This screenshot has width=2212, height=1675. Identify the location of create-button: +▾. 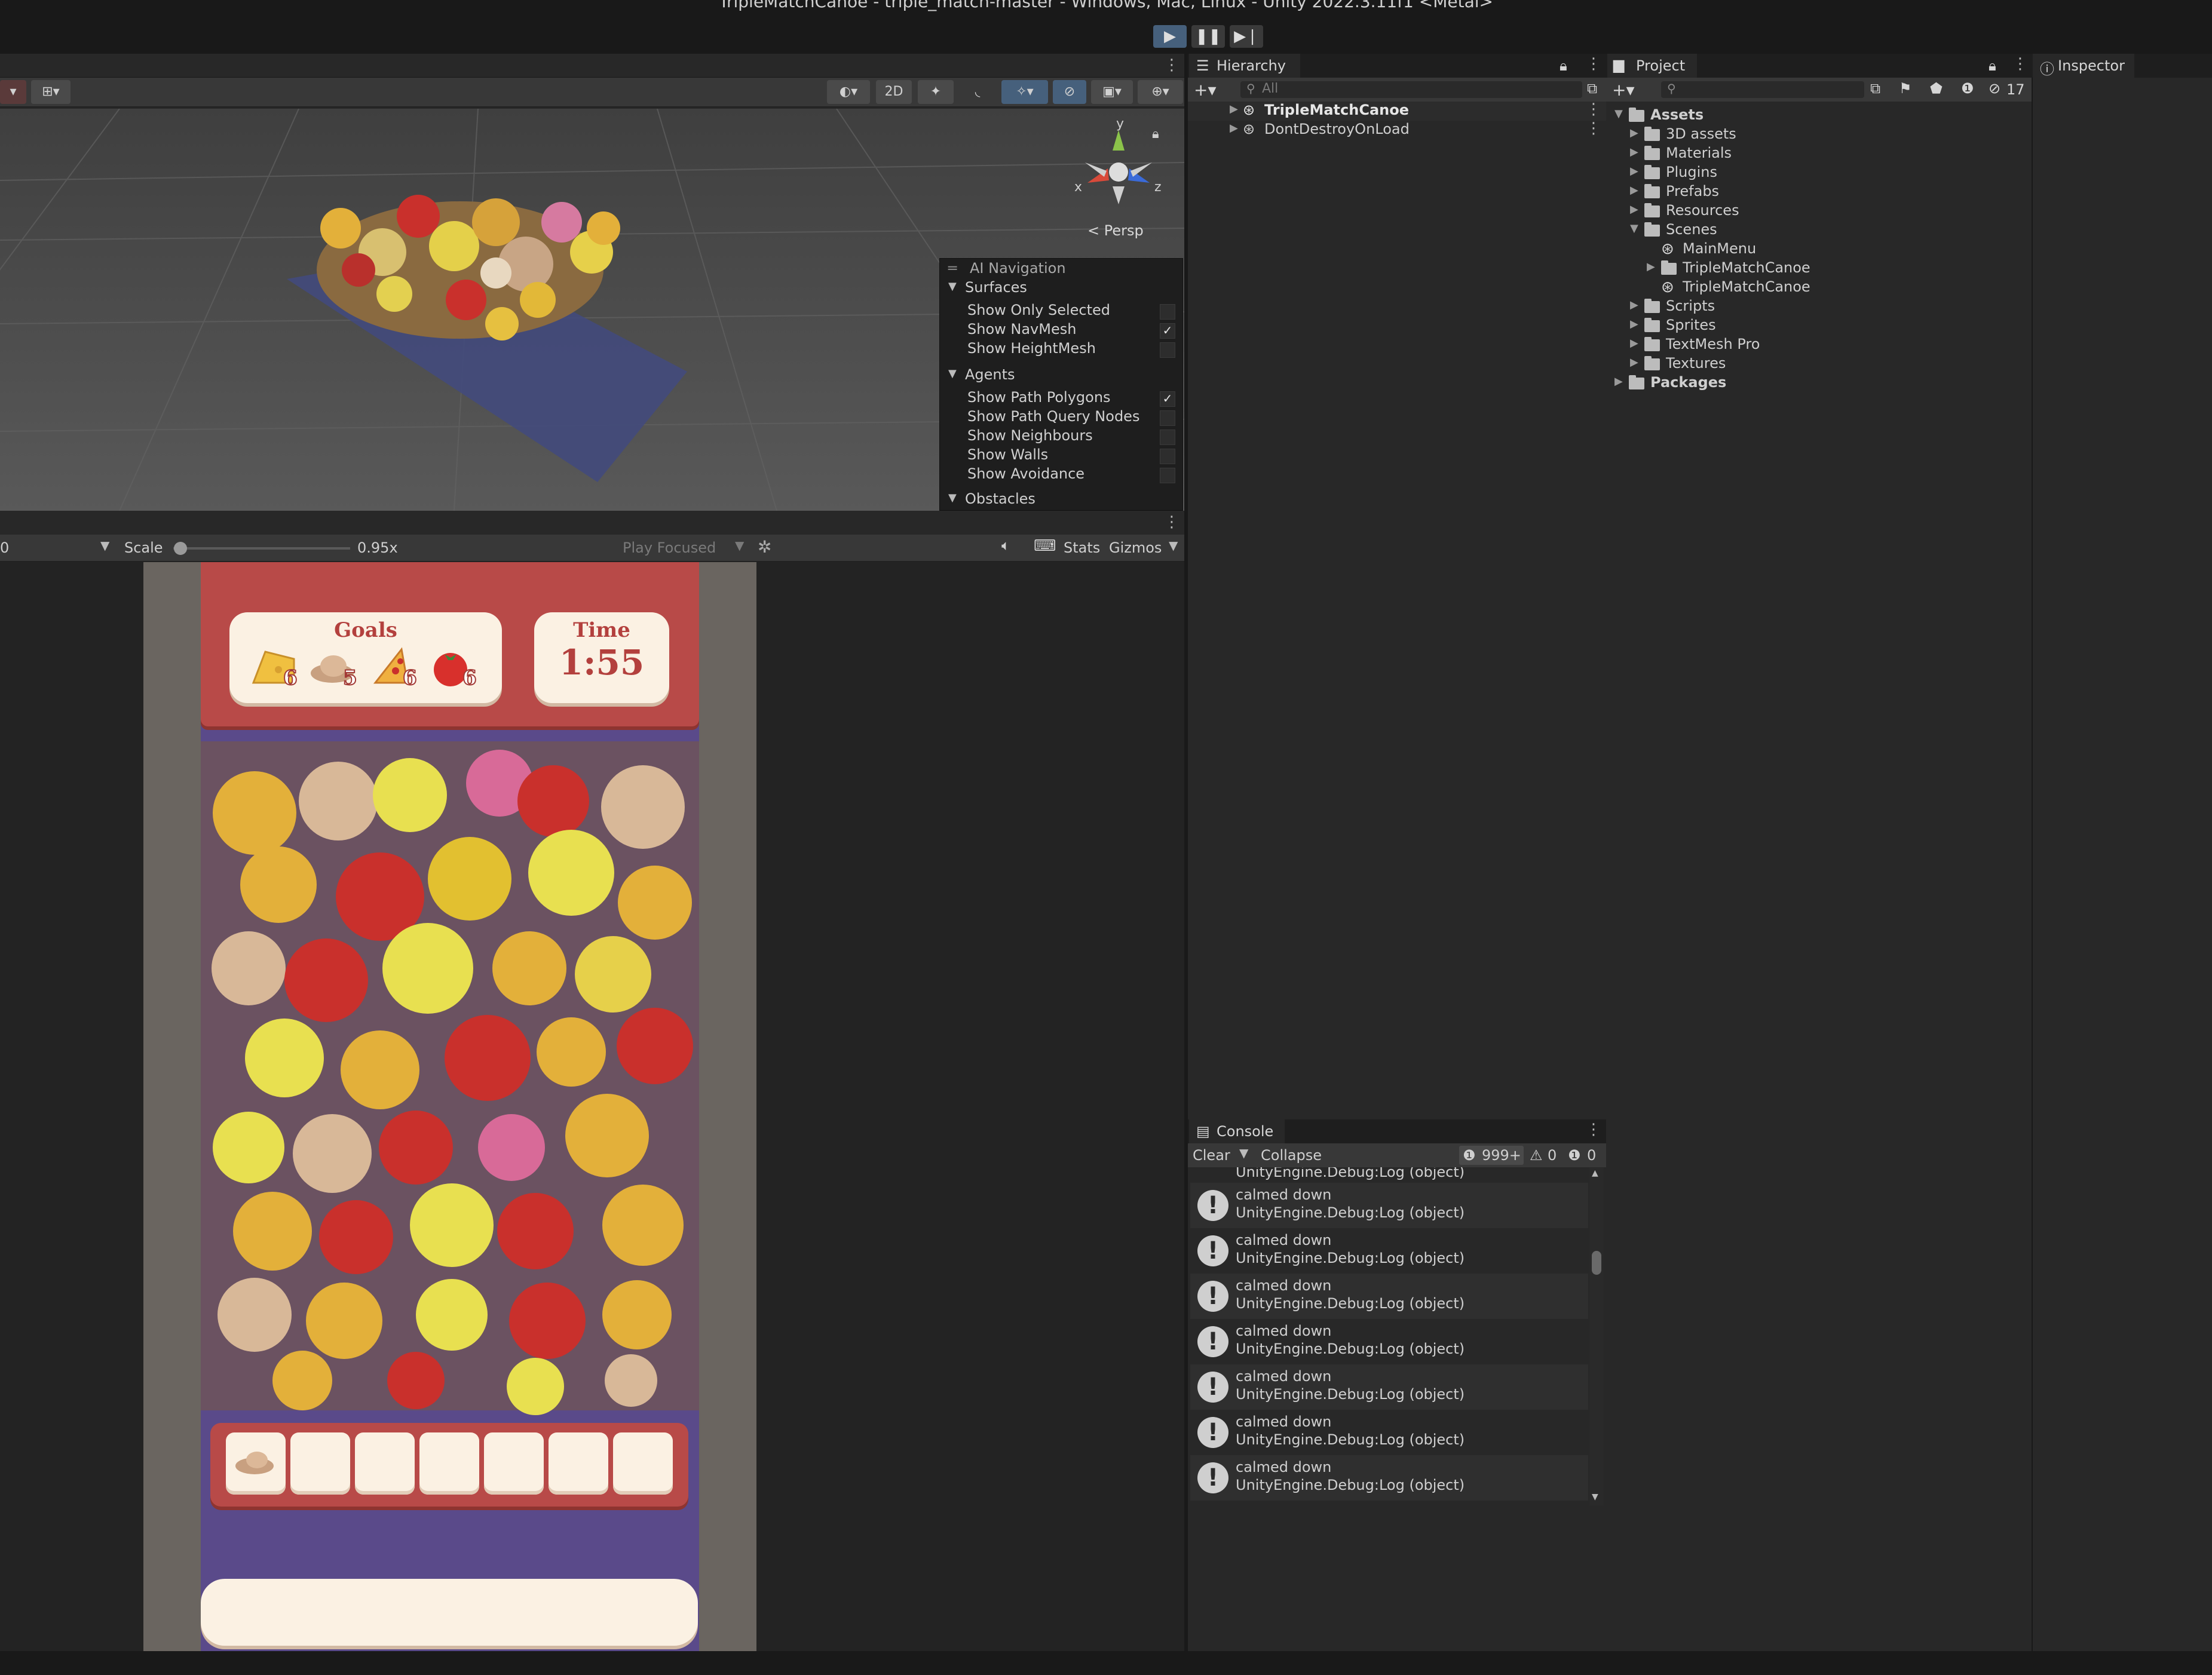
(1205, 90).